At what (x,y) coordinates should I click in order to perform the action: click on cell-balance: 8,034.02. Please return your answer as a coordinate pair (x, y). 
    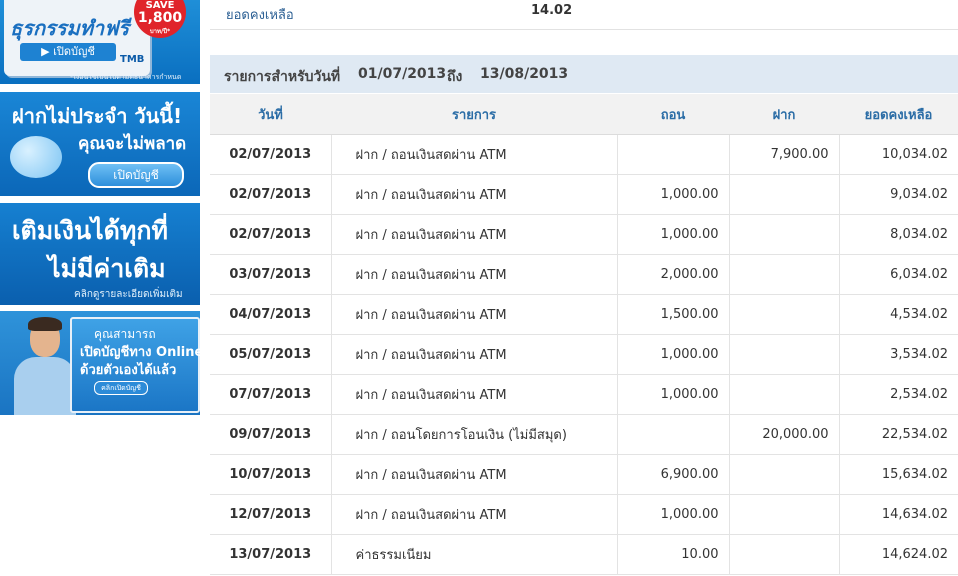
    Looking at the image, I should click on (898, 234).